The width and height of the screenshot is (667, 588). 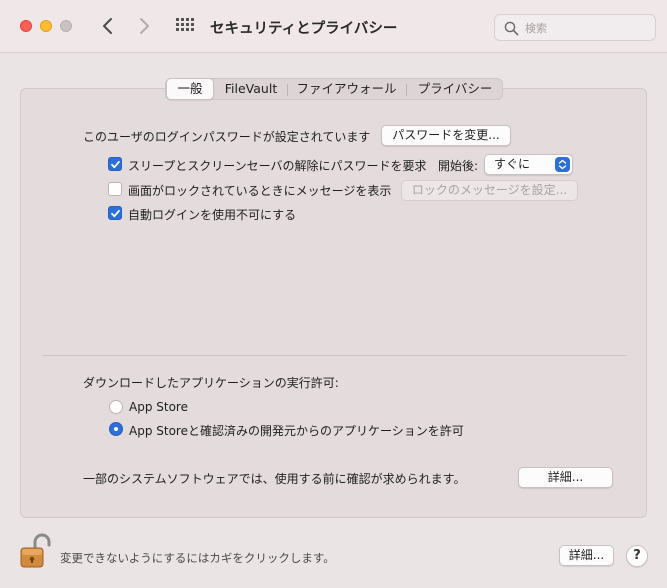 I want to click on back-button, so click(x=108, y=26).